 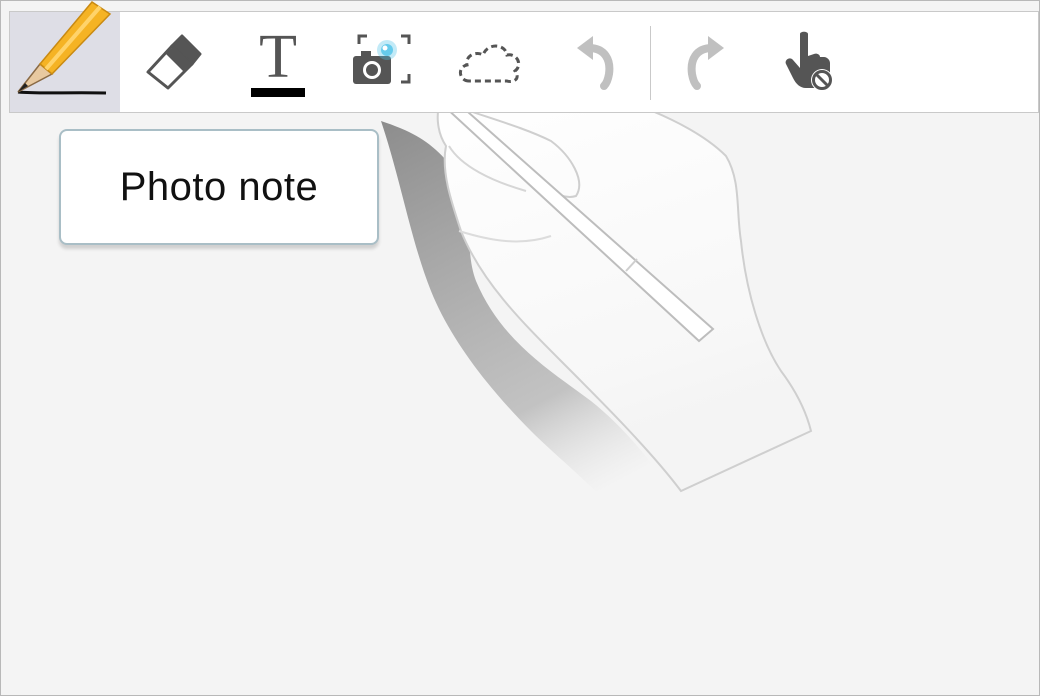 I want to click on text-tool-button: T, so click(x=278, y=62).